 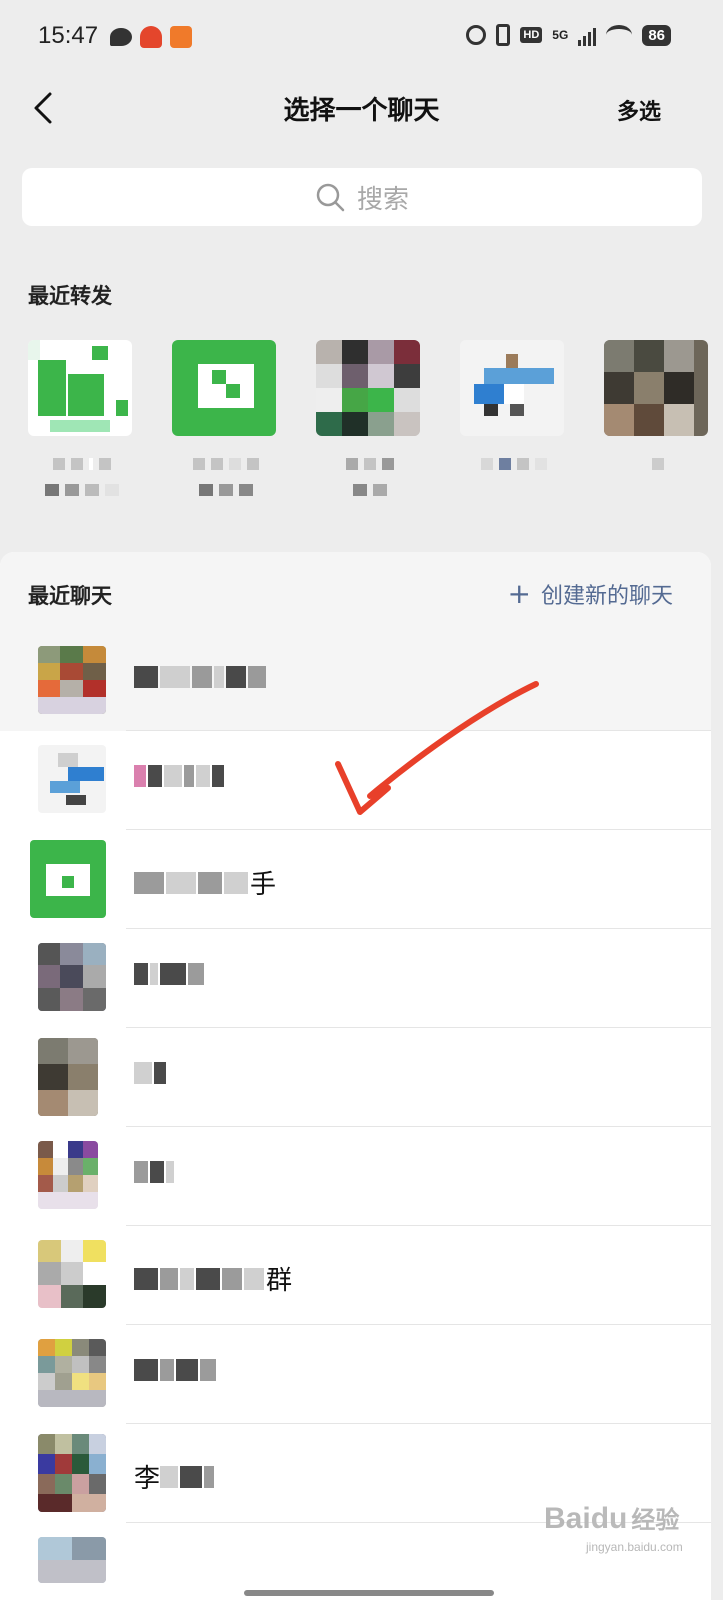 I want to click on recent-forward-list, so click(x=375, y=430).